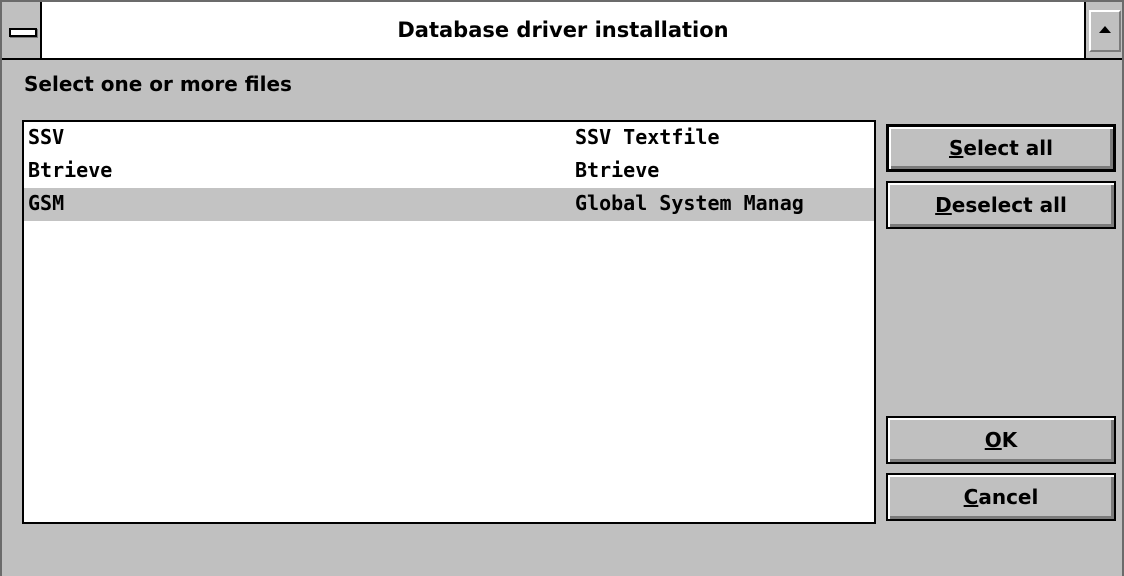  I want to click on file-name: GSM, so click(46, 203).